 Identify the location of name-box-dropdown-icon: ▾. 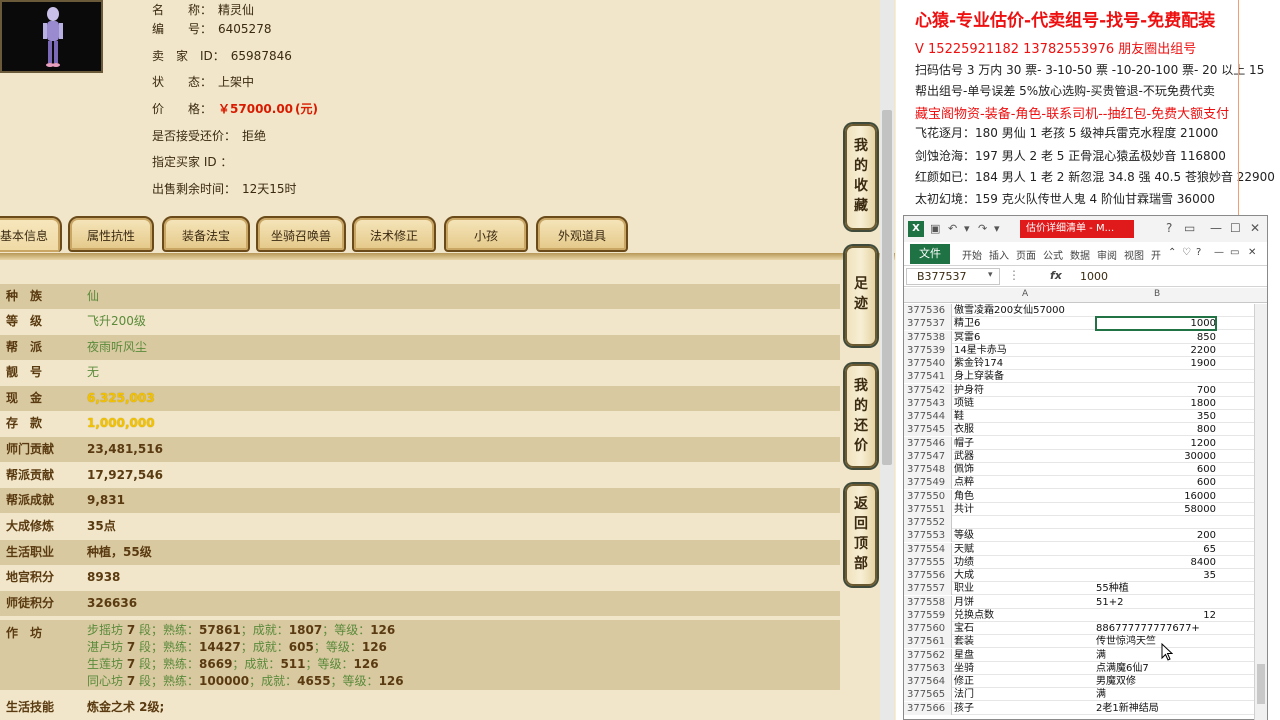
(990, 275).